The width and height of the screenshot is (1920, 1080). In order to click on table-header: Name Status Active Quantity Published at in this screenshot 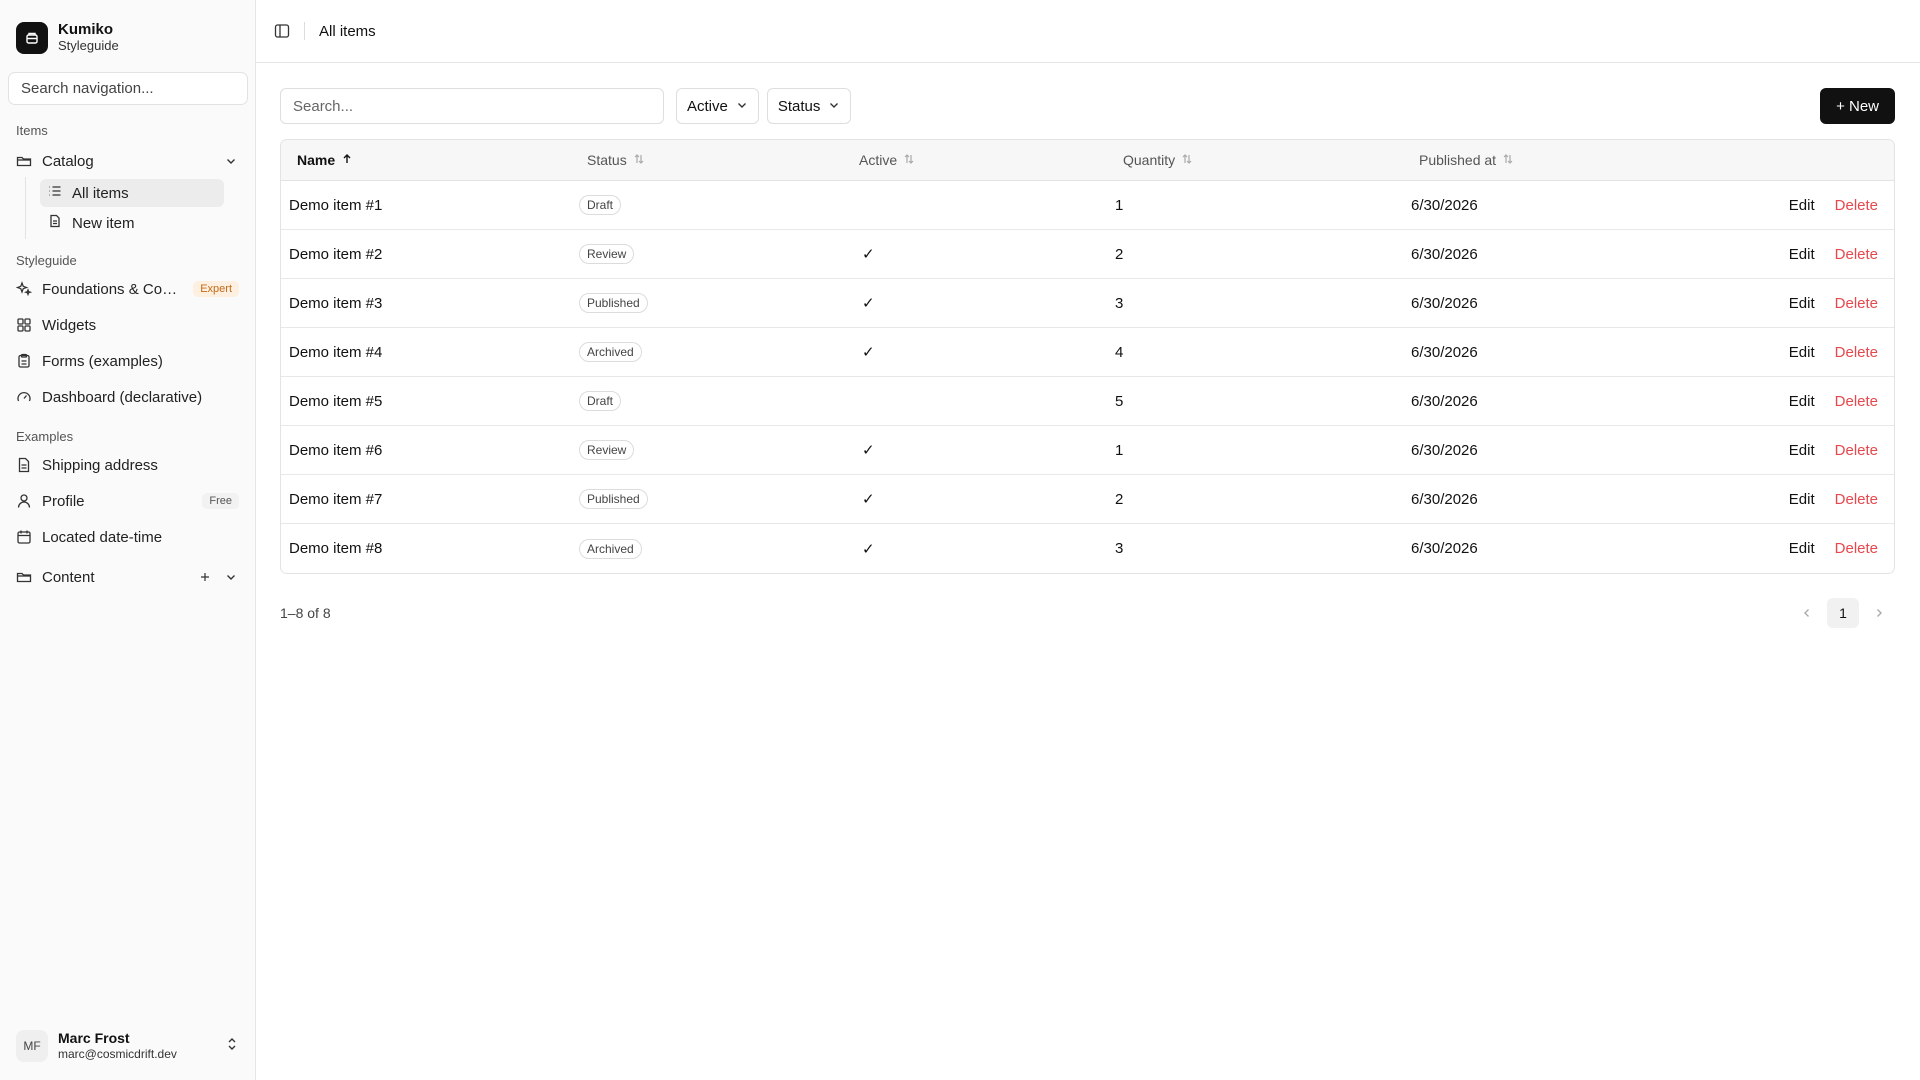, I will do `click(1087, 160)`.